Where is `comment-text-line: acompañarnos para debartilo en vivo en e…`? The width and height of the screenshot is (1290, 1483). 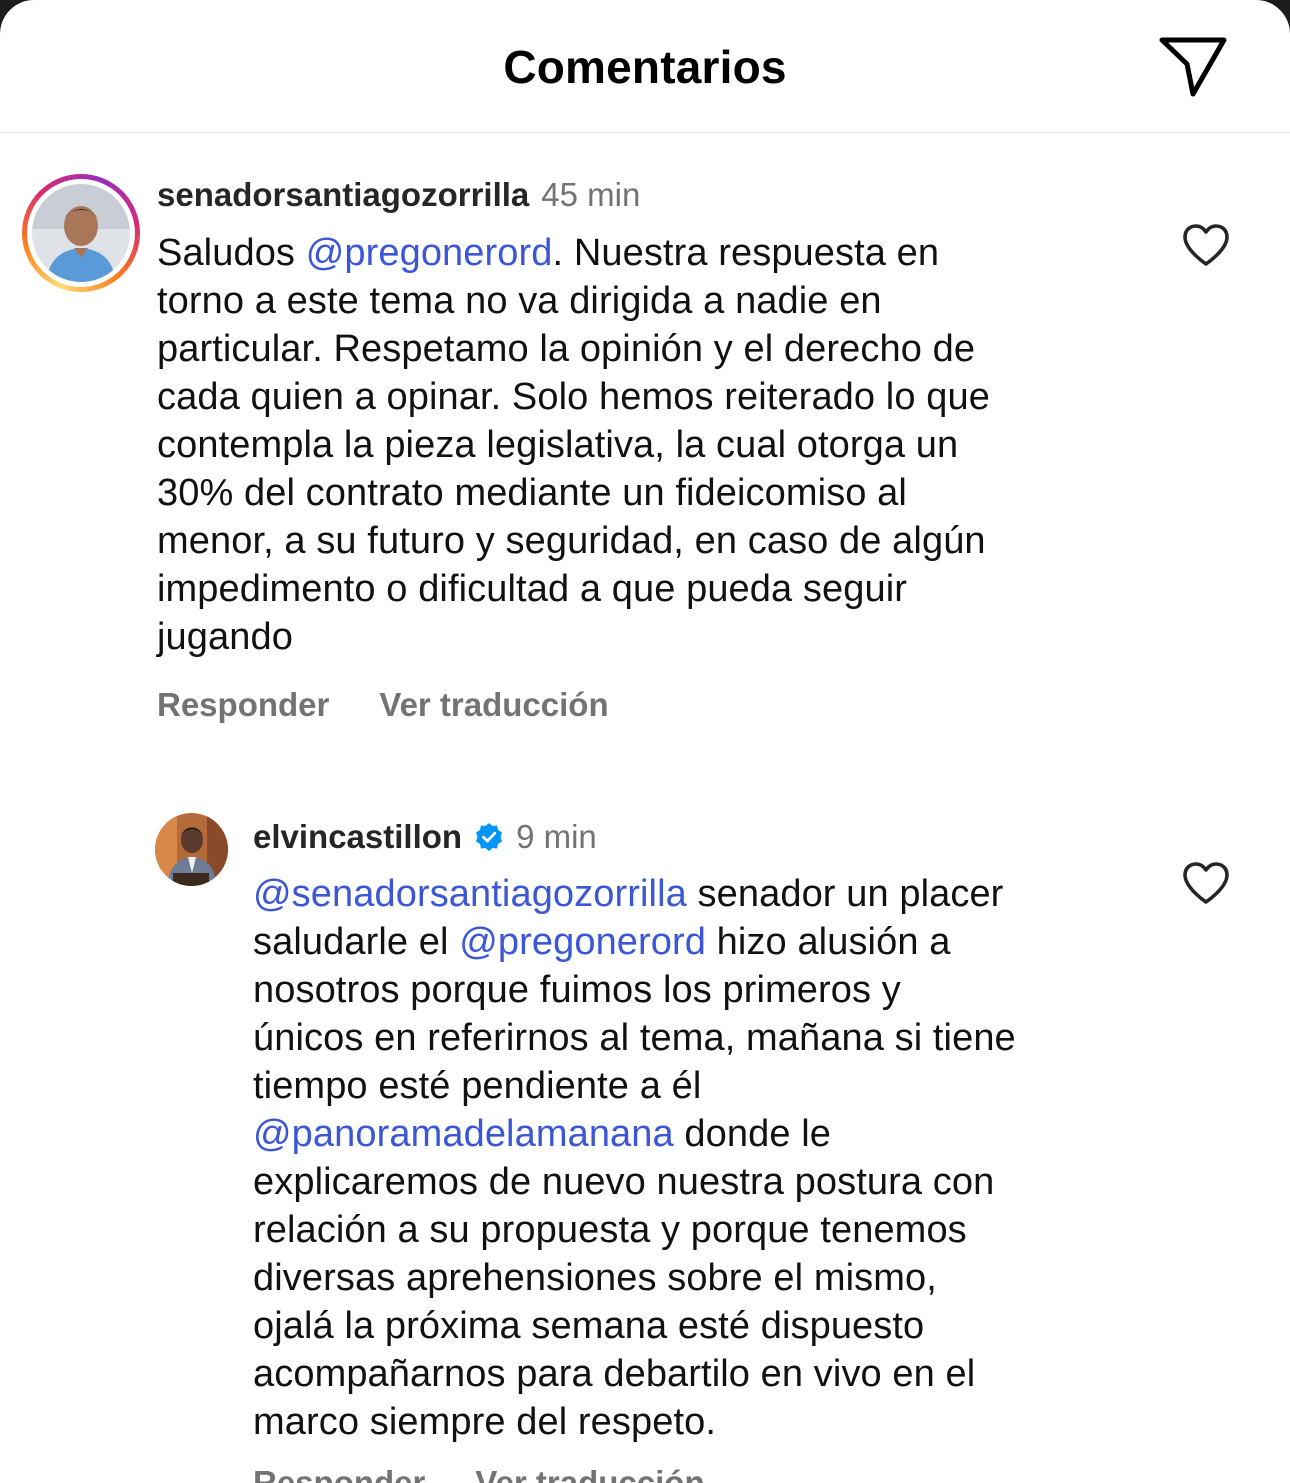 comment-text-line: acompañarnos para debartilo en vivo en e… is located at coordinates (614, 1374).